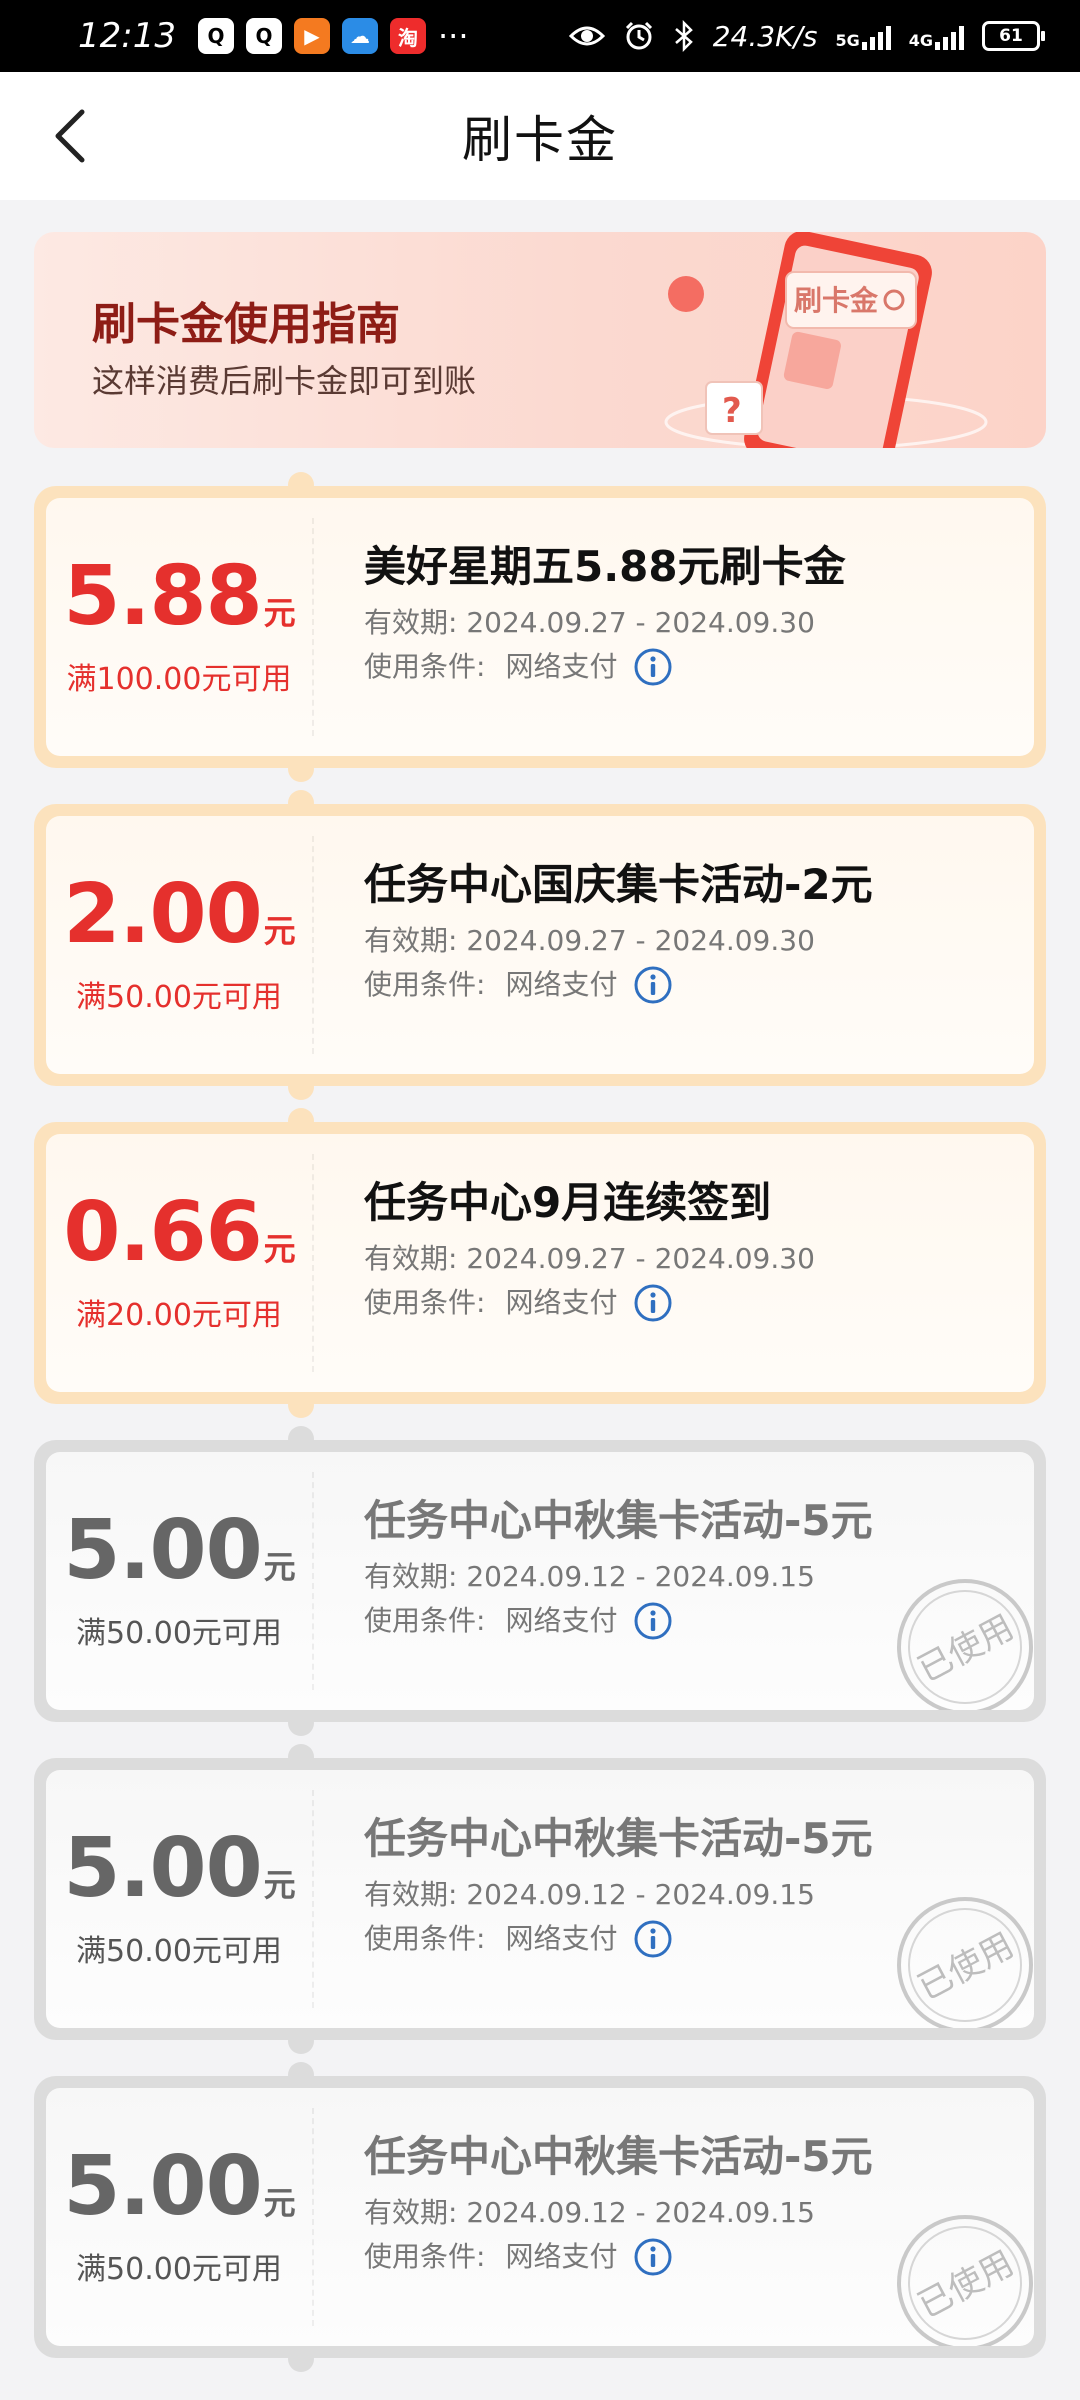  I want to click on coupon-amount-block: 5.88元 满100.00元可用, so click(179, 627).